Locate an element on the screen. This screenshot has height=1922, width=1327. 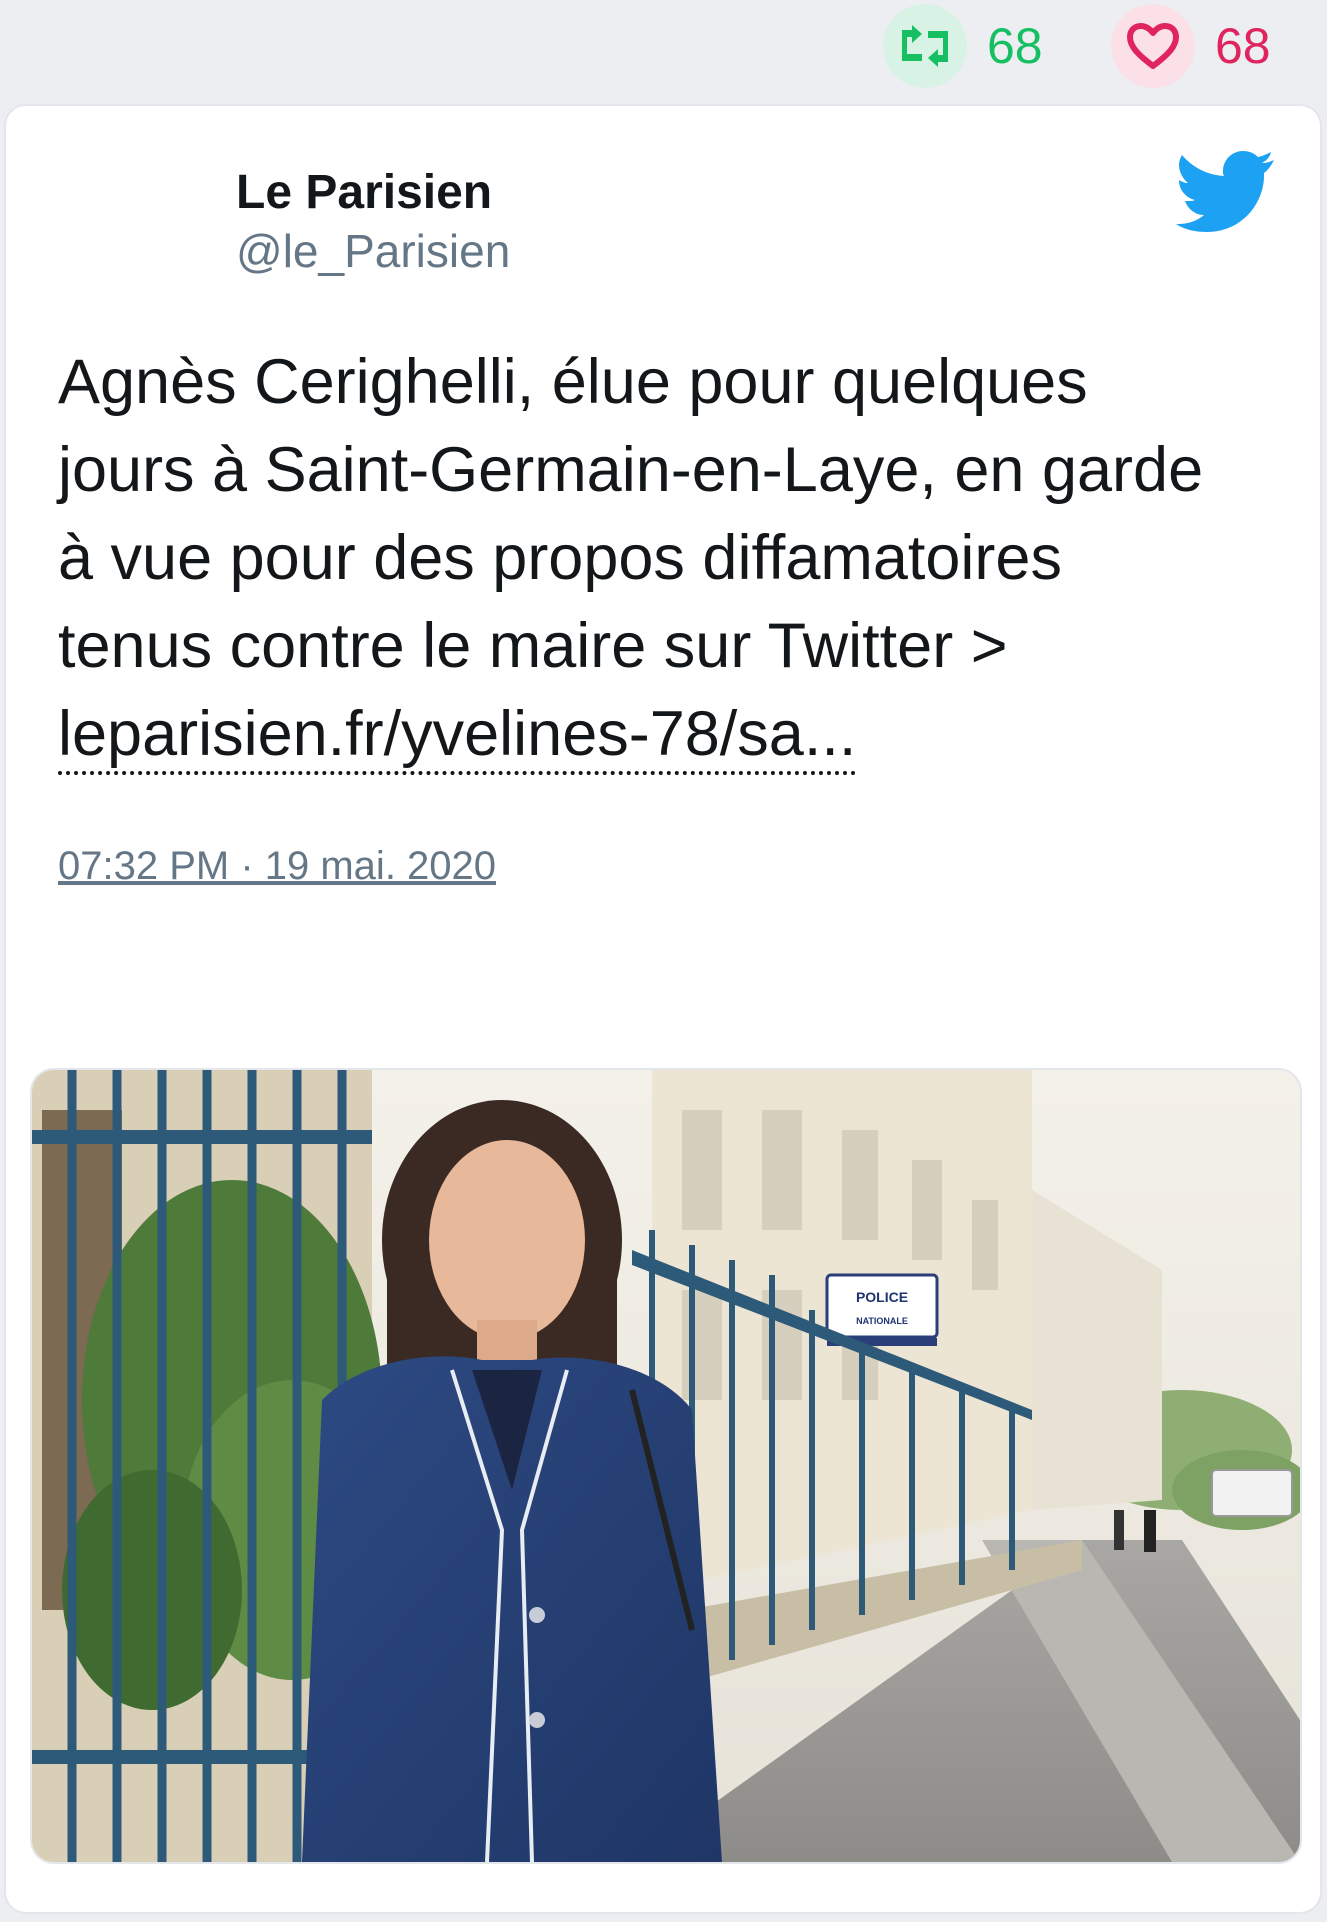
author-name: Le Parisien is located at coordinates (373, 193).